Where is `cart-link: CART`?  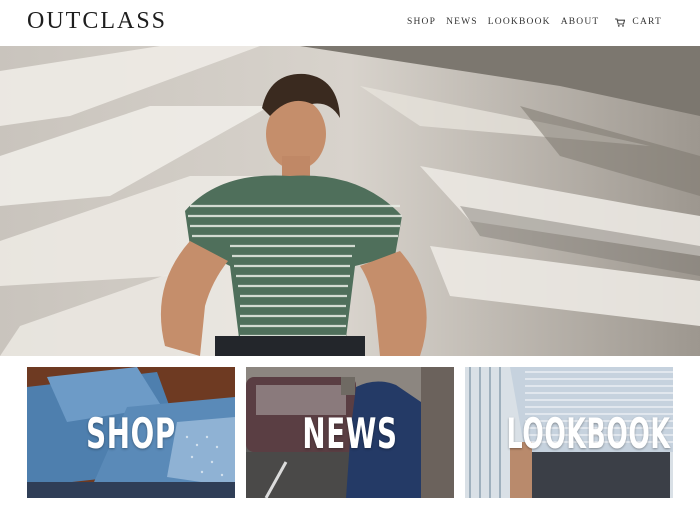
cart-link: CART is located at coordinates (638, 22).